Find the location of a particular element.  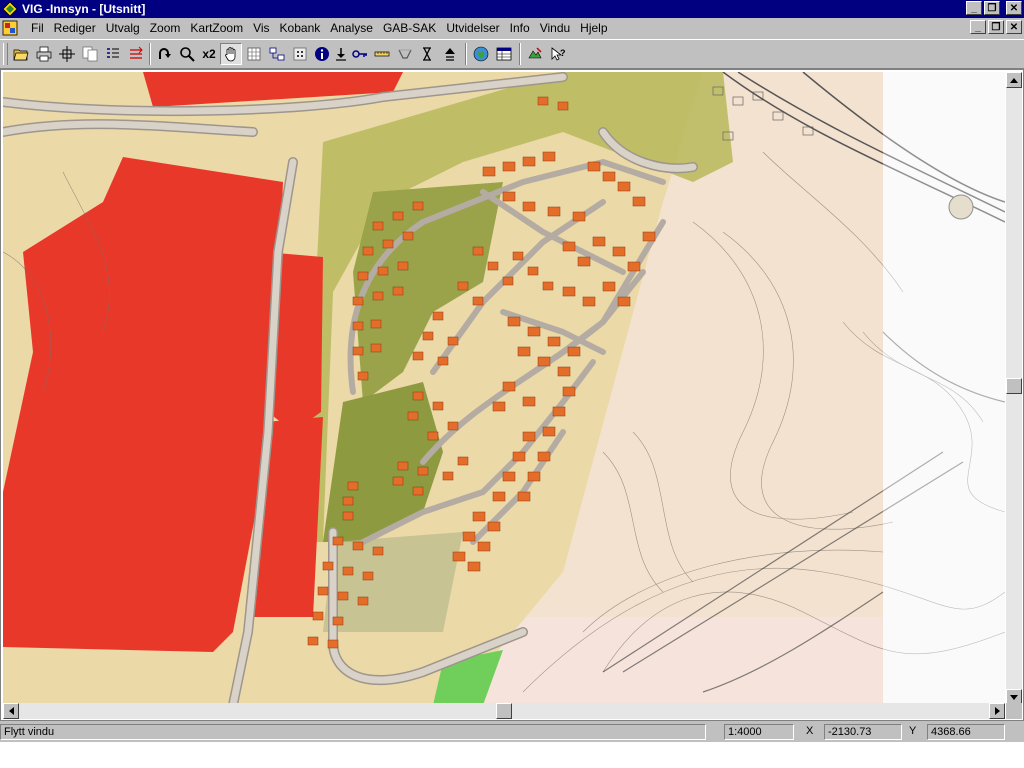

status-bar: Flytt vindu 1:4000 X -2130.73 Y 4368.66 is located at coordinates (512, 732).